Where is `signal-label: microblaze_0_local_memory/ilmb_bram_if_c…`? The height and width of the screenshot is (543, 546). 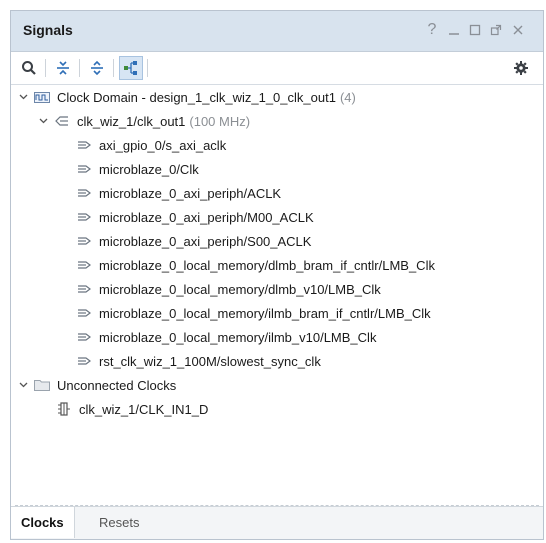
signal-label: microblaze_0_local_memory/ilmb_bram_if_c… is located at coordinates (265, 313).